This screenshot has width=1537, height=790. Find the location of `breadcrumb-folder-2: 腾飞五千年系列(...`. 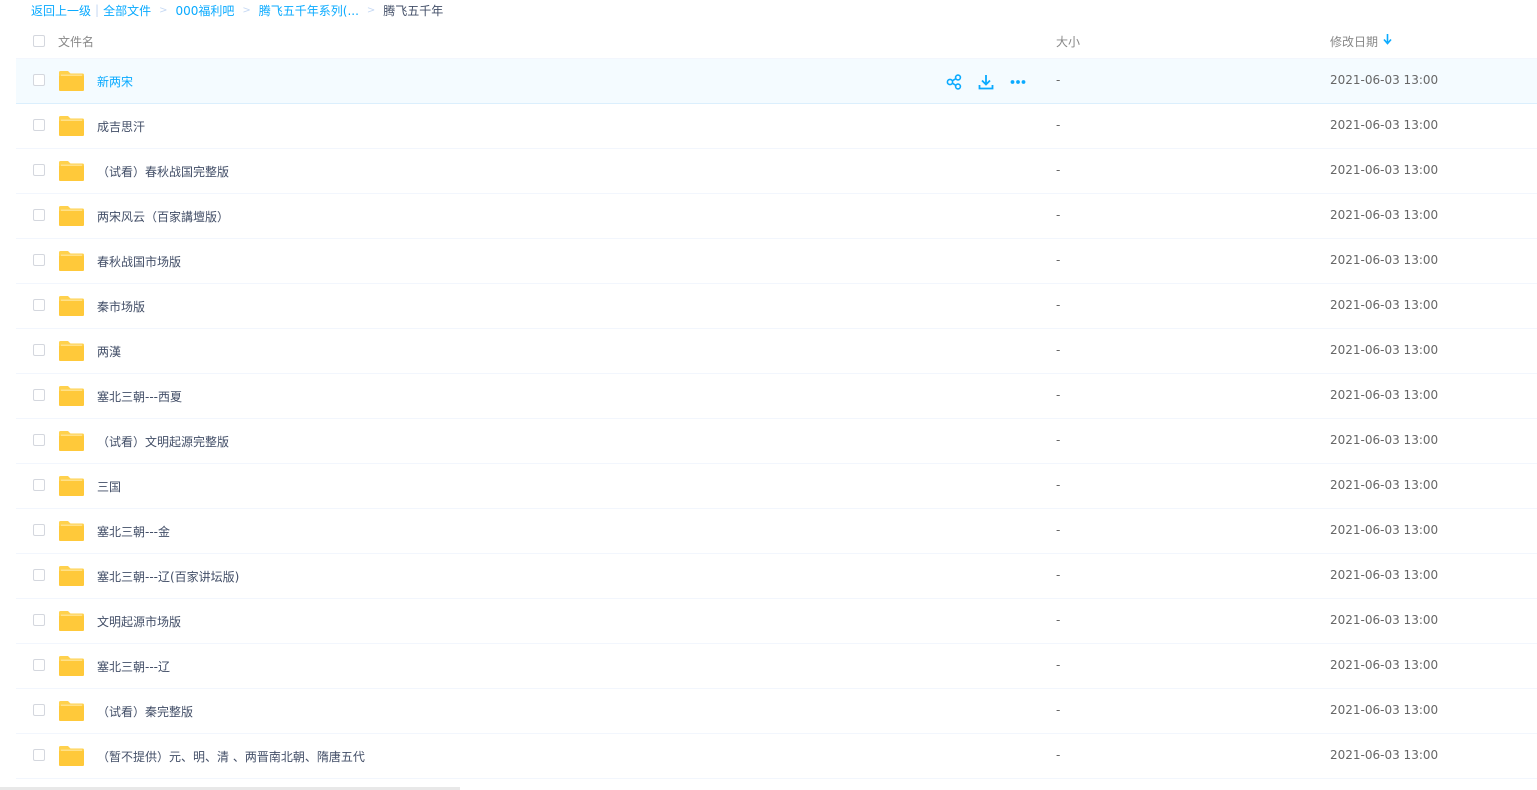

breadcrumb-folder-2: 腾飞五千年系列(... is located at coordinates (309, 10).